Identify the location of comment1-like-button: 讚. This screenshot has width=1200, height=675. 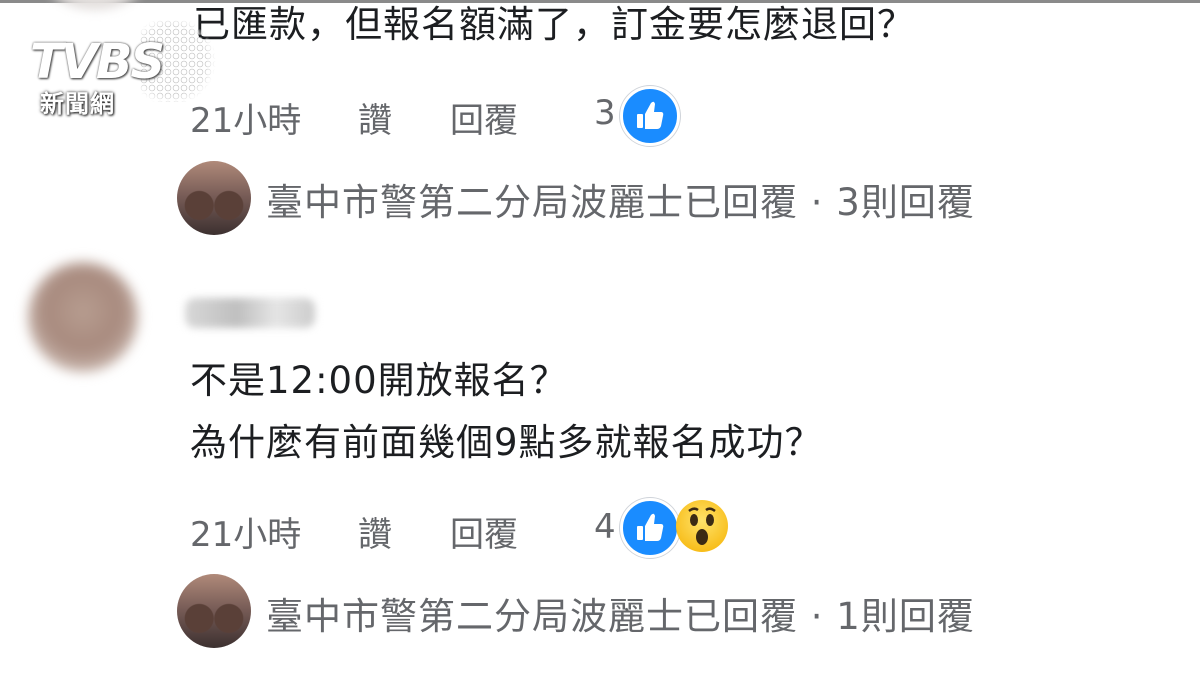
(375, 117).